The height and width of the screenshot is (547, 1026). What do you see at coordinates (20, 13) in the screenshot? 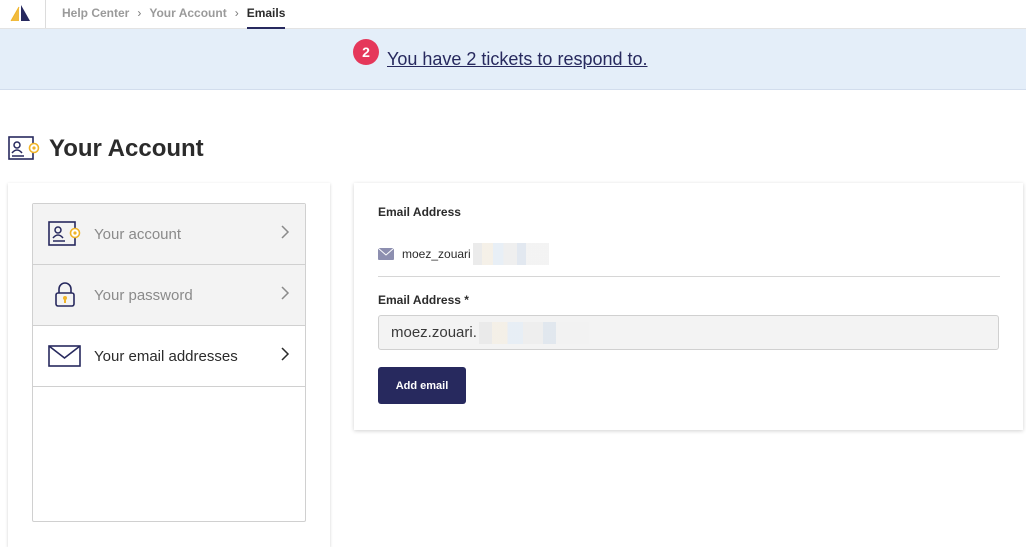
I see `brand-logo` at bounding box center [20, 13].